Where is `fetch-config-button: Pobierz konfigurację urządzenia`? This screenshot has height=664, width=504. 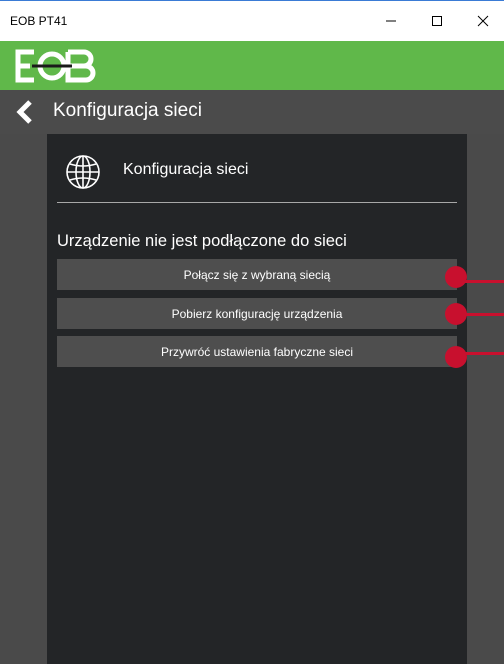
fetch-config-button: Pobierz konfigurację urządzenia is located at coordinates (257, 313).